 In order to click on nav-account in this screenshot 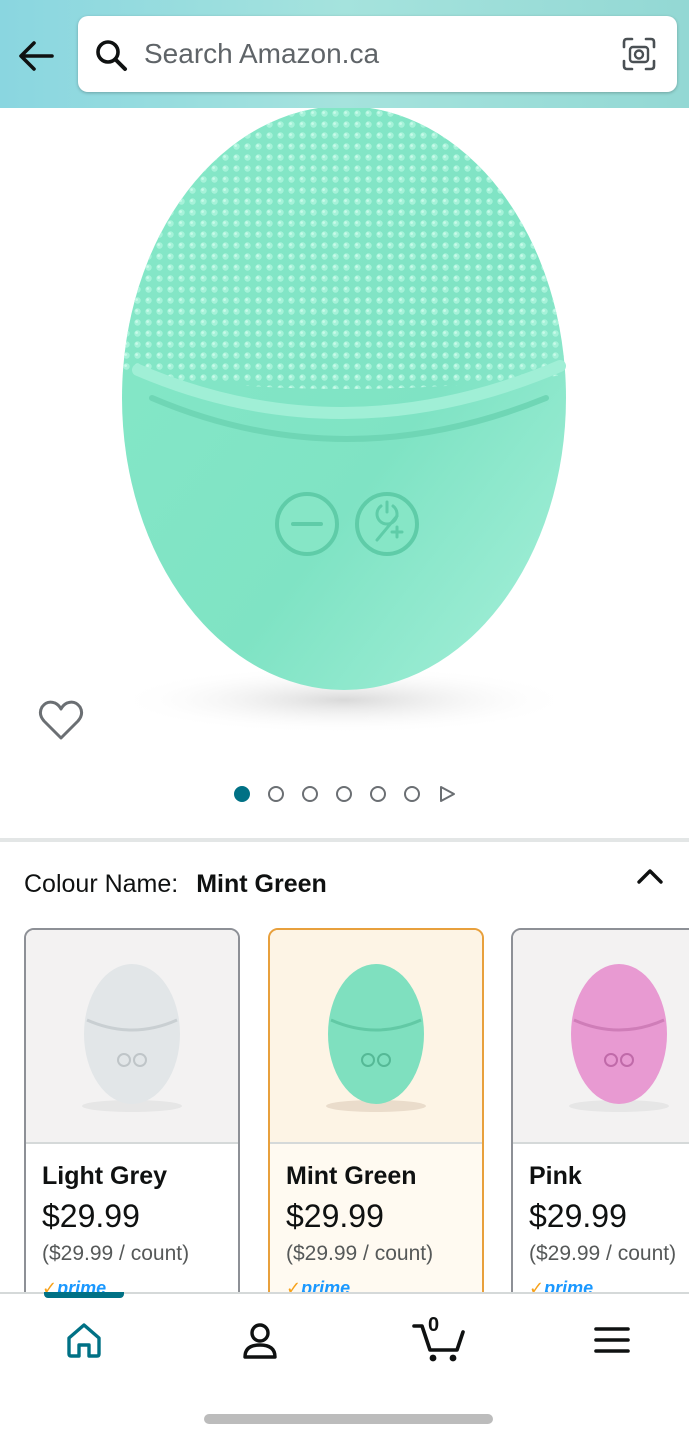, I will do `click(260, 1340)`.